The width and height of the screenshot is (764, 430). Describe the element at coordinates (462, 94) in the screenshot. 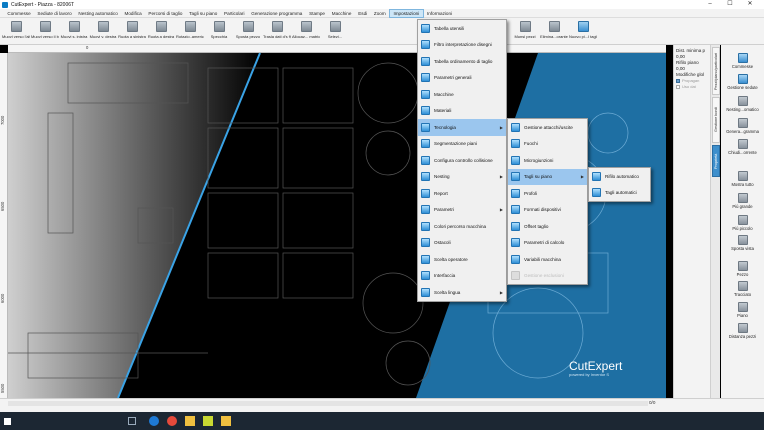

I see `menu-macchine-item: Macchine` at that location.